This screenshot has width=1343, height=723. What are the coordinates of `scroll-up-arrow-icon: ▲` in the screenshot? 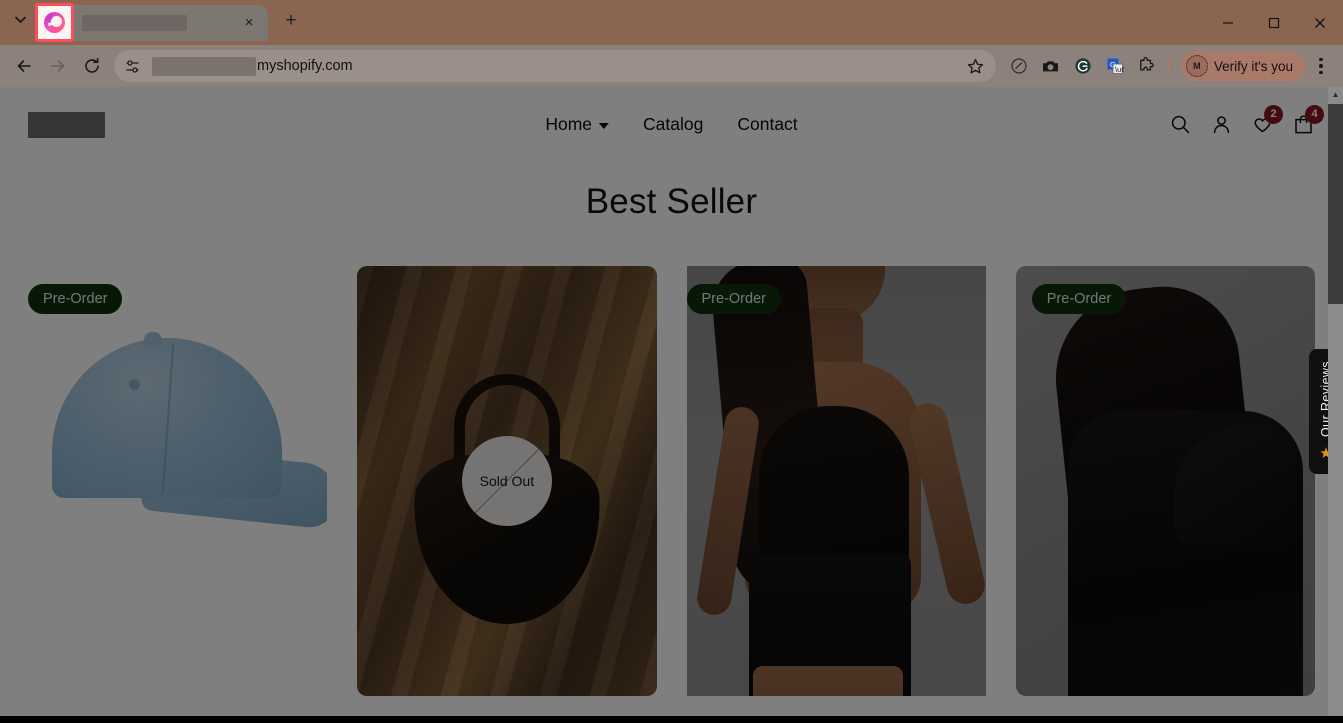 It's located at (1335, 94).